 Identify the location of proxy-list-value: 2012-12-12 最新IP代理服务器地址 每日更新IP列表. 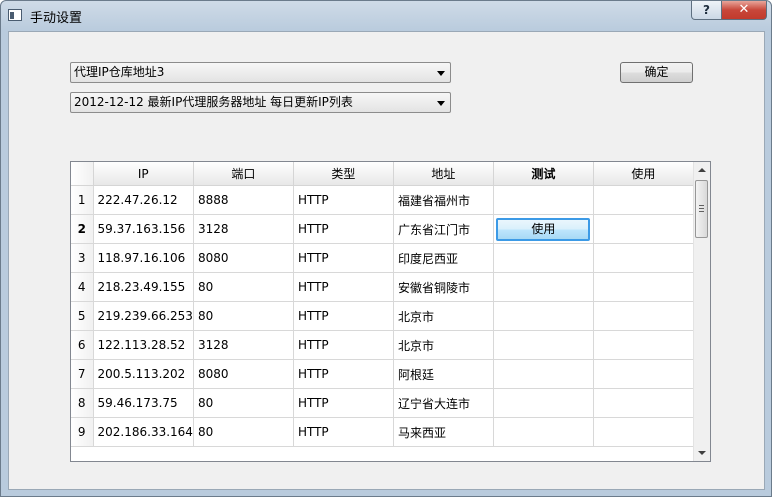
(213, 102).